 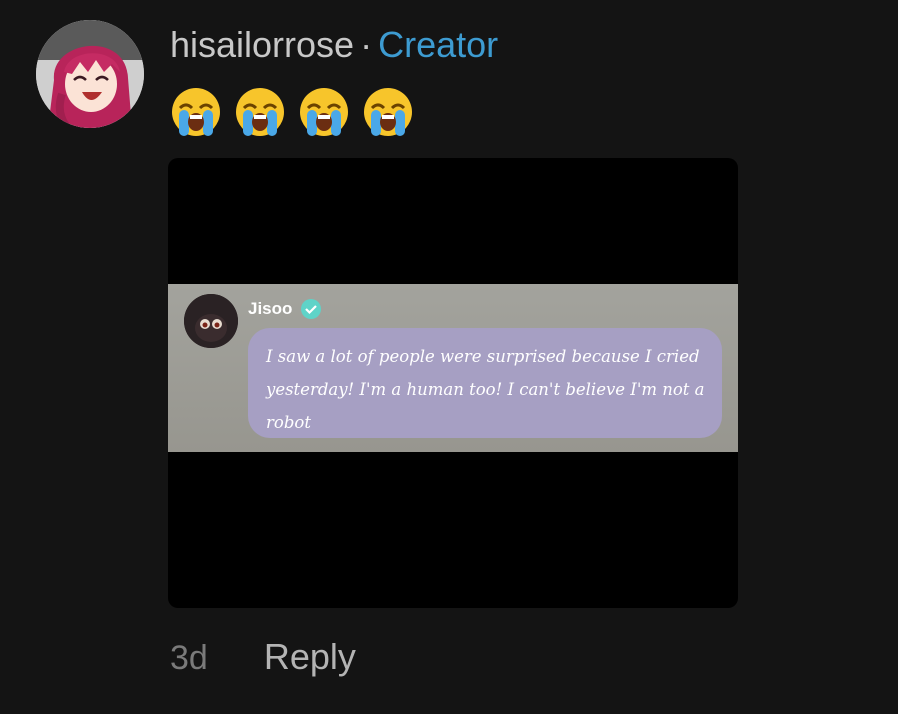 What do you see at coordinates (292, 112) in the screenshot?
I see `comment-emojis` at bounding box center [292, 112].